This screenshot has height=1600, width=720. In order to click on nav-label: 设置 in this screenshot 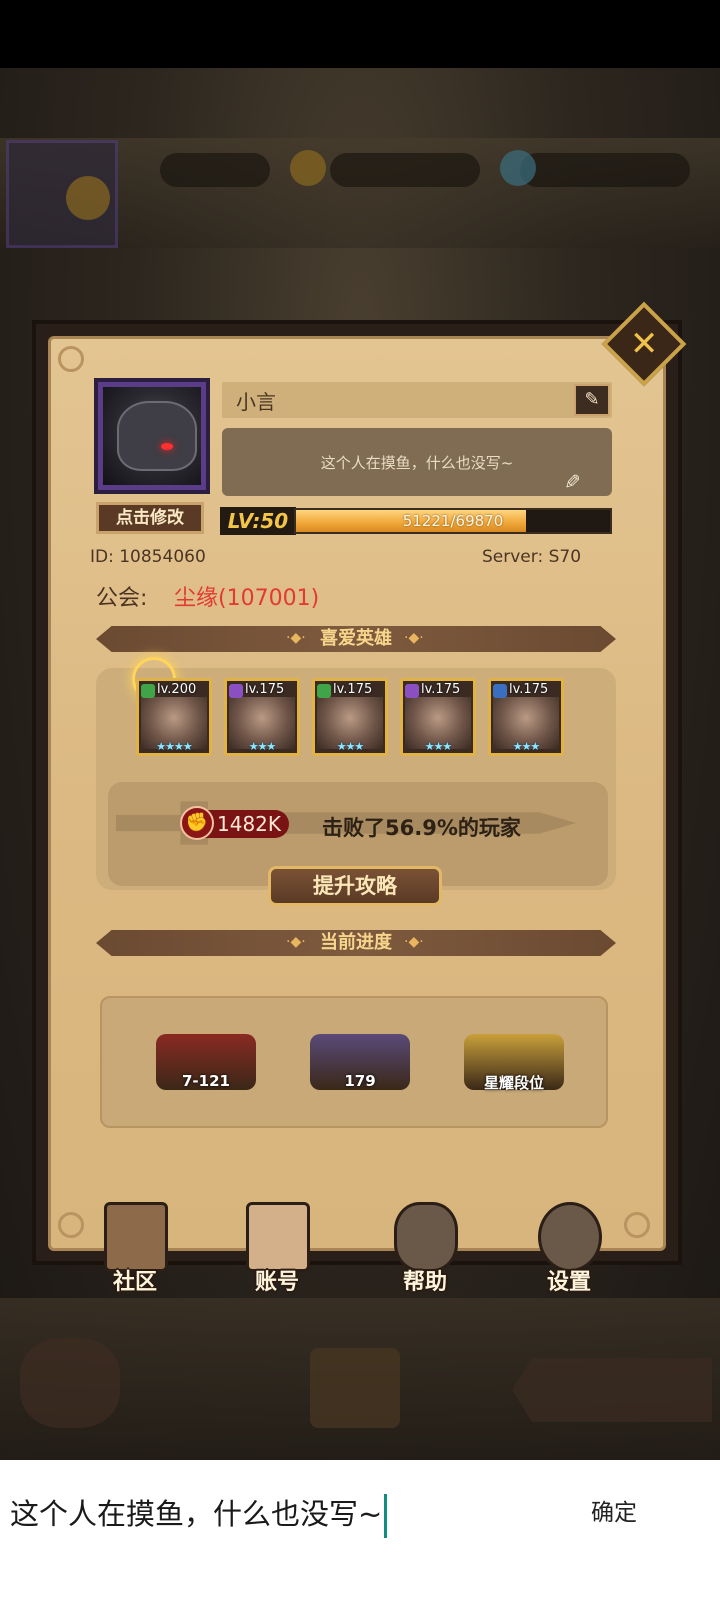, I will do `click(568, 1282)`.